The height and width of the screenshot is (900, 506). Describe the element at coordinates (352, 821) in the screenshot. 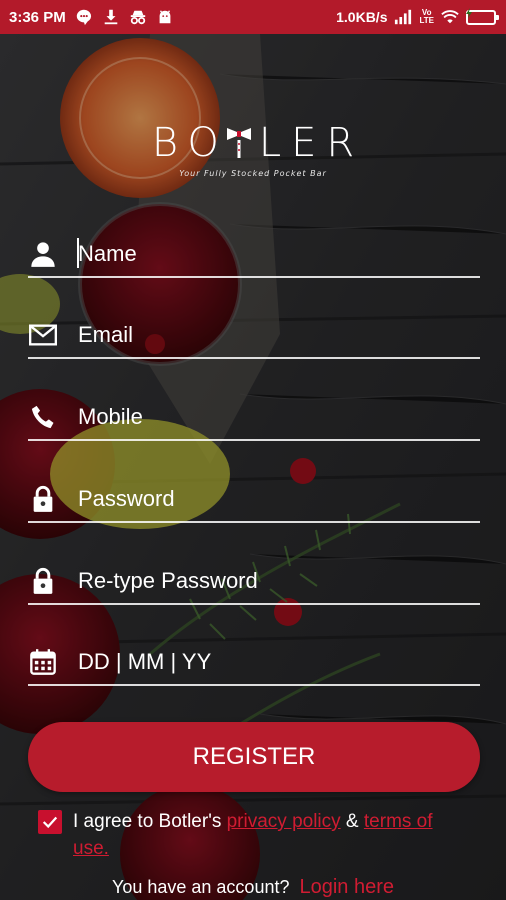

I see `agreement-ampersand: &` at that location.